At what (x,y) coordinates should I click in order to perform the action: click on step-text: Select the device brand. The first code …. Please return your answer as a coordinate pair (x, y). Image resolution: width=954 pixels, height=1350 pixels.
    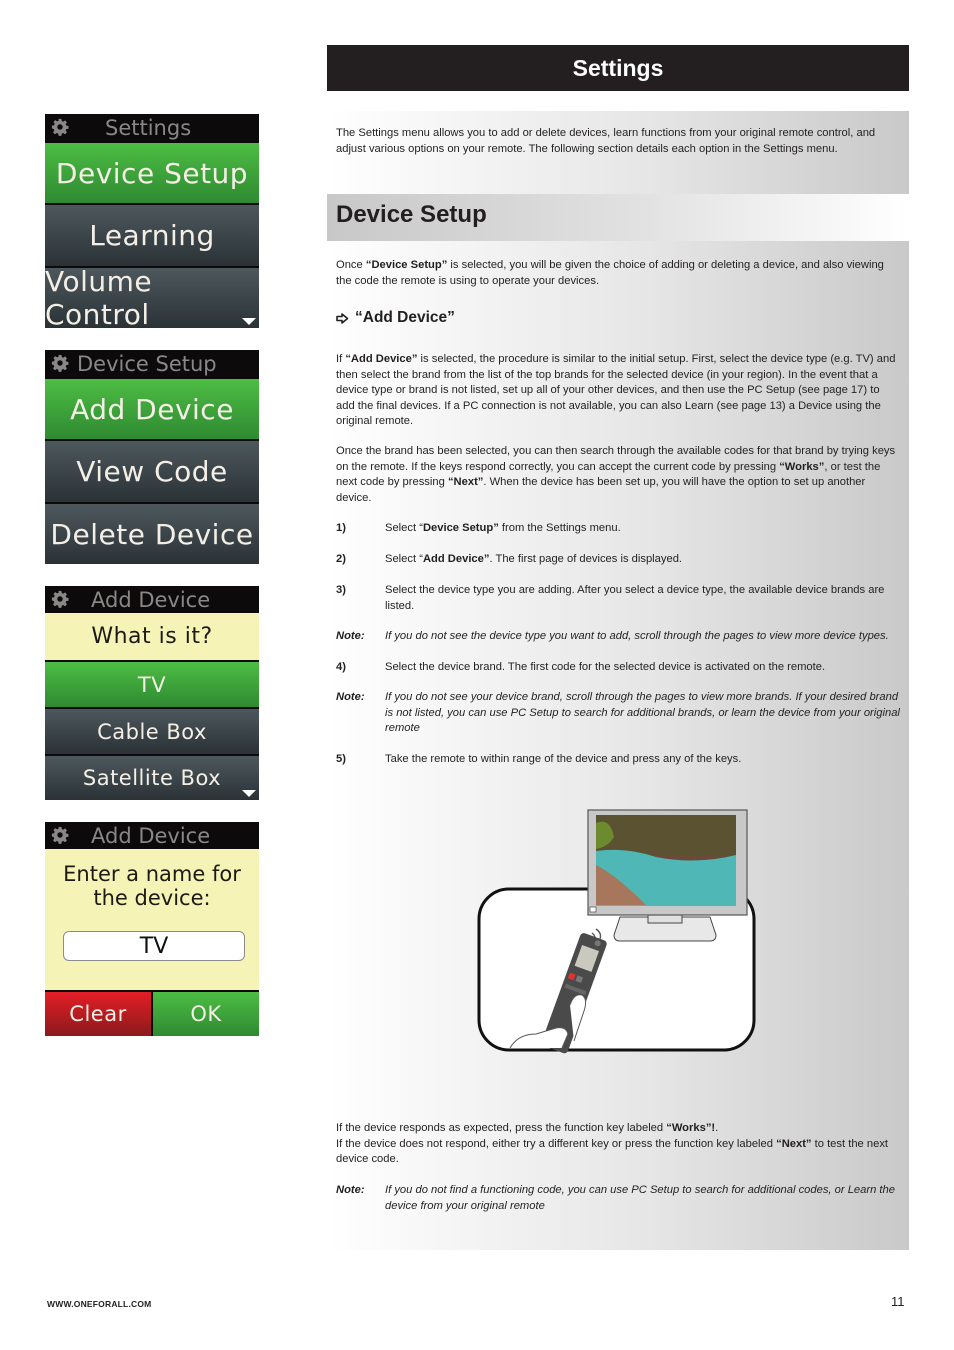
    Looking at the image, I should click on (605, 667).